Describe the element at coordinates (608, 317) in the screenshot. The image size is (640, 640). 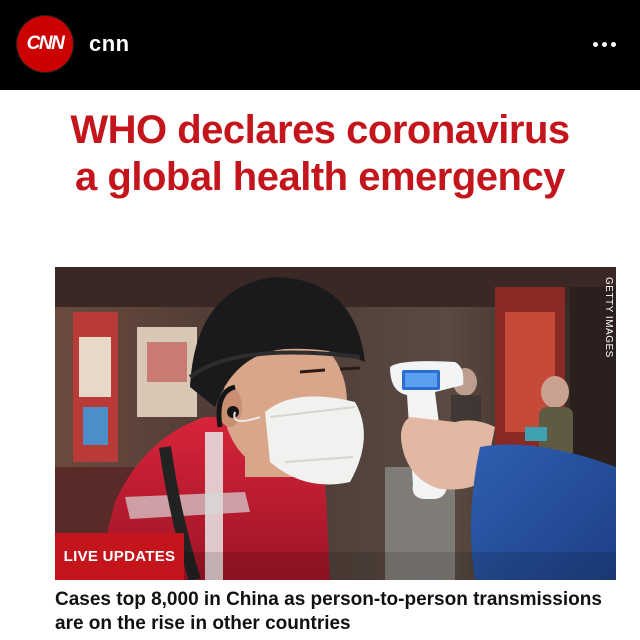
I see `photo-credit: GETTY IMAGES` at that location.